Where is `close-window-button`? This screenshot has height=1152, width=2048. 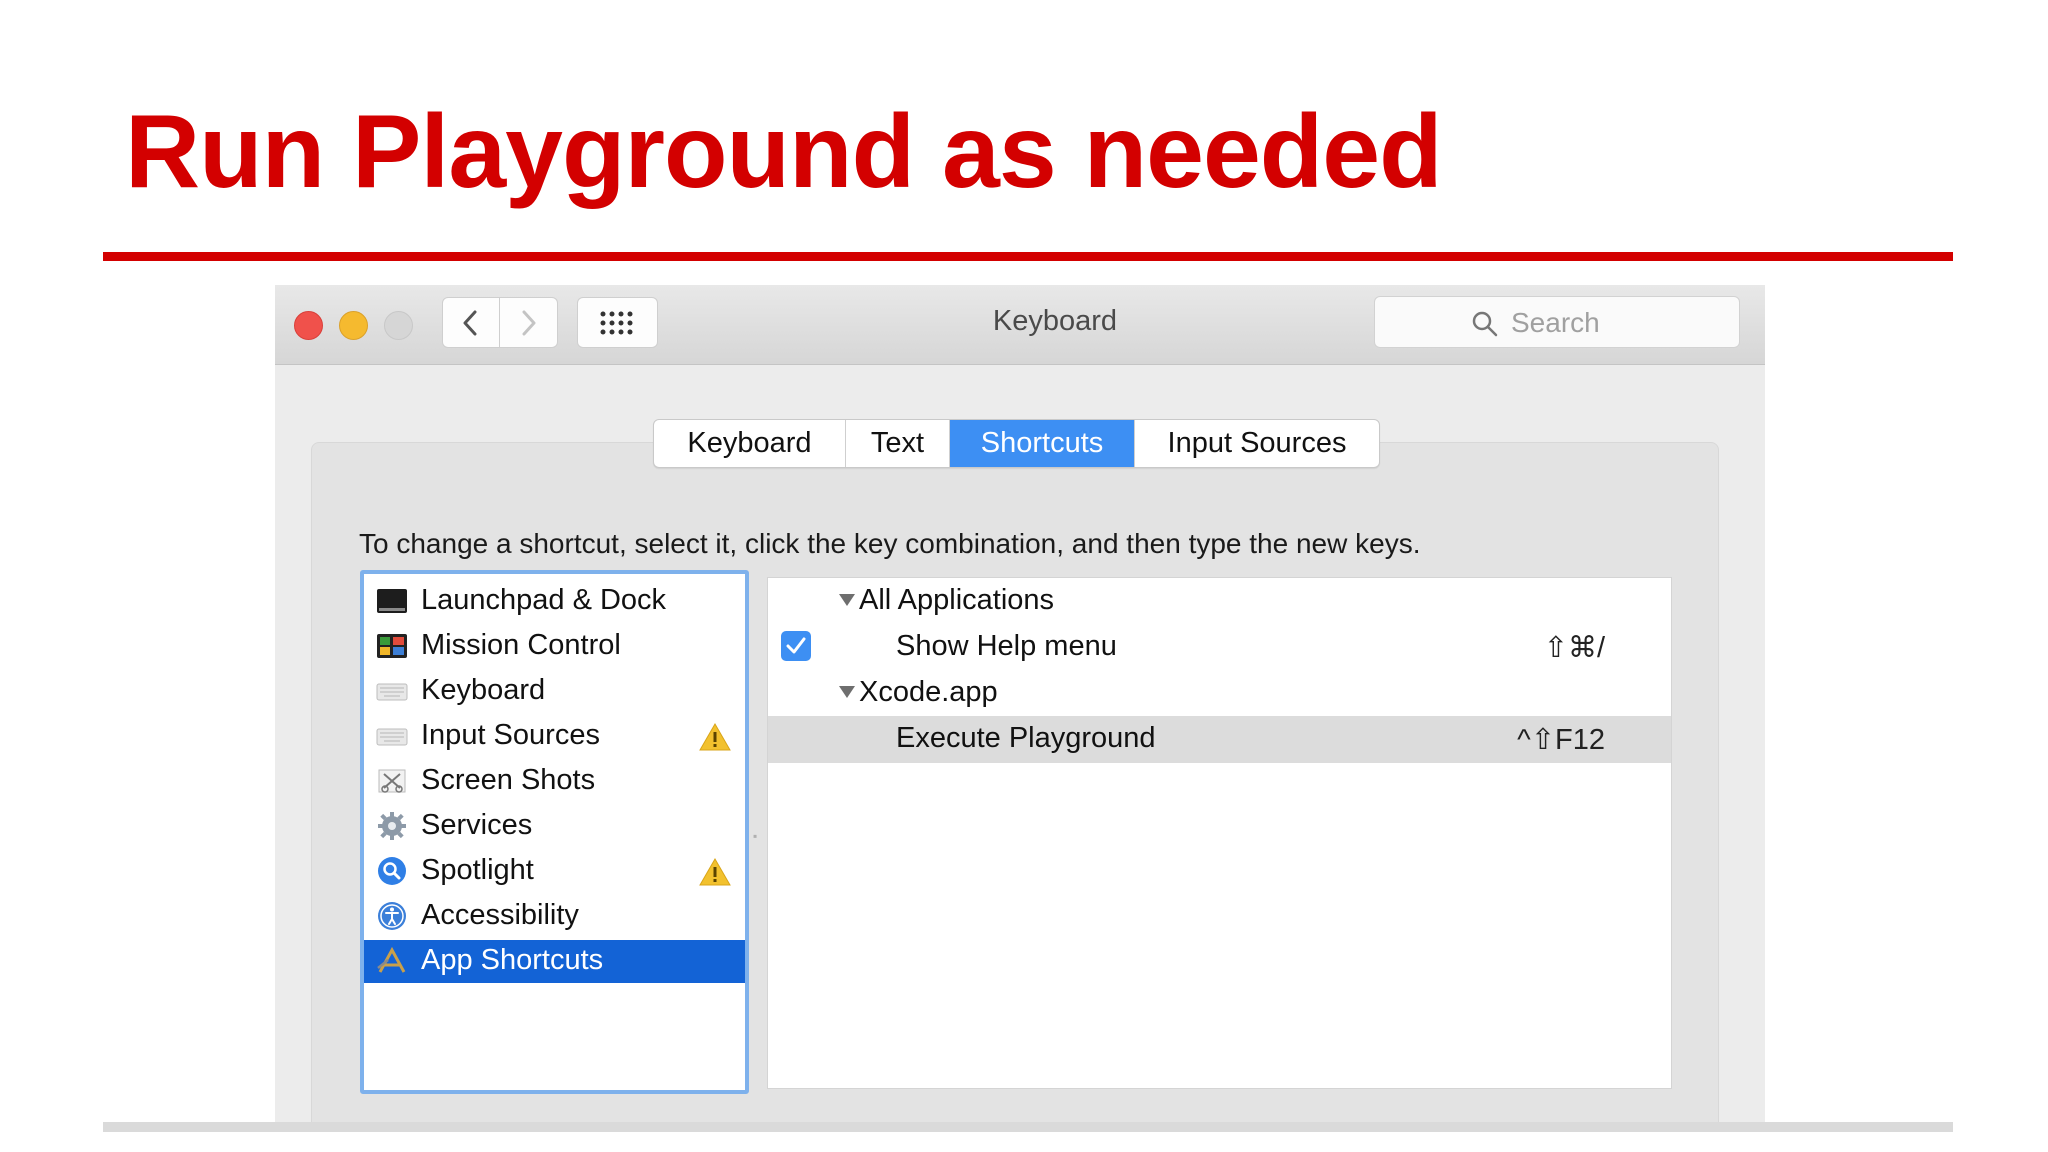
close-window-button is located at coordinates (308, 325).